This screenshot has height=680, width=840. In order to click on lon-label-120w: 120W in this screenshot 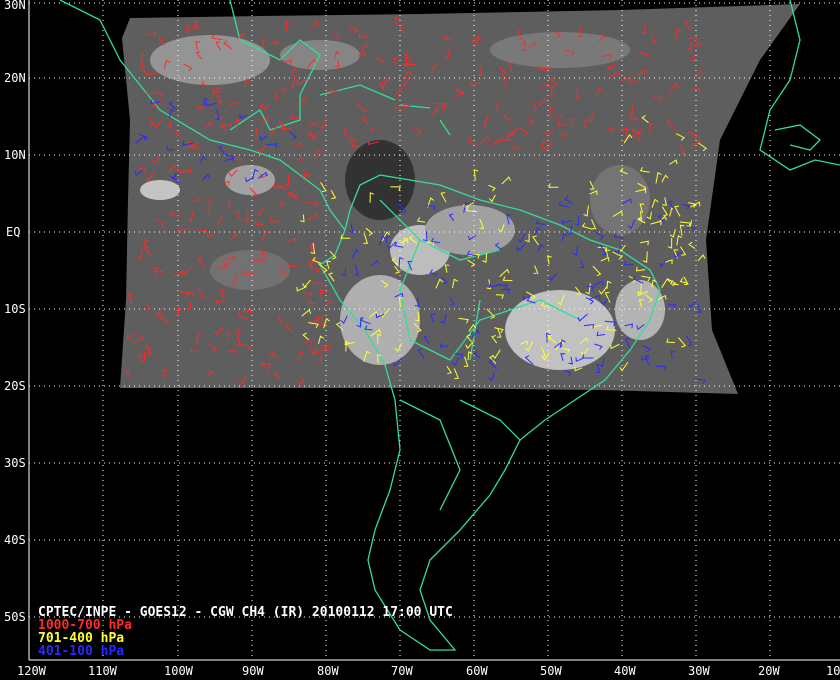, I will do `click(32, 671)`.